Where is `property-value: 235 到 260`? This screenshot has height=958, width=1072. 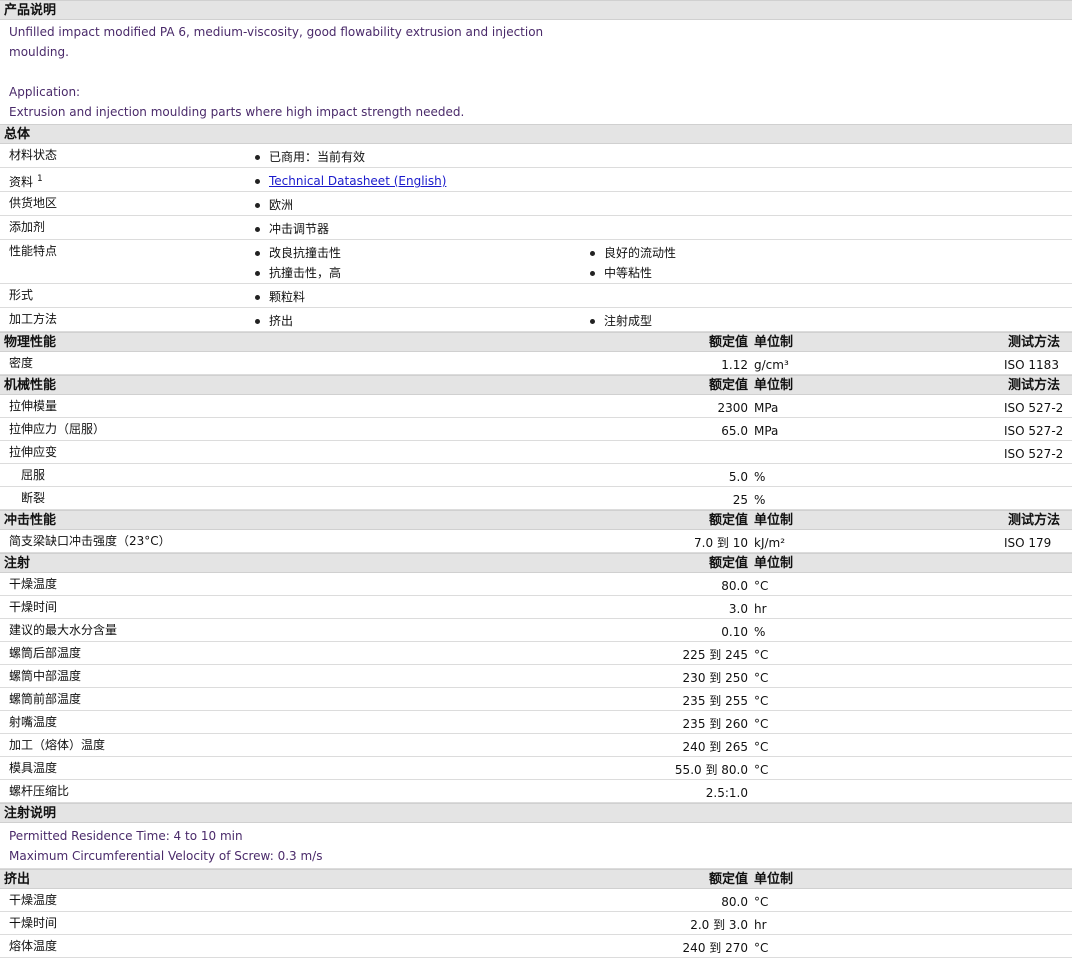 property-value: 235 到 260 is located at coordinates (715, 724).